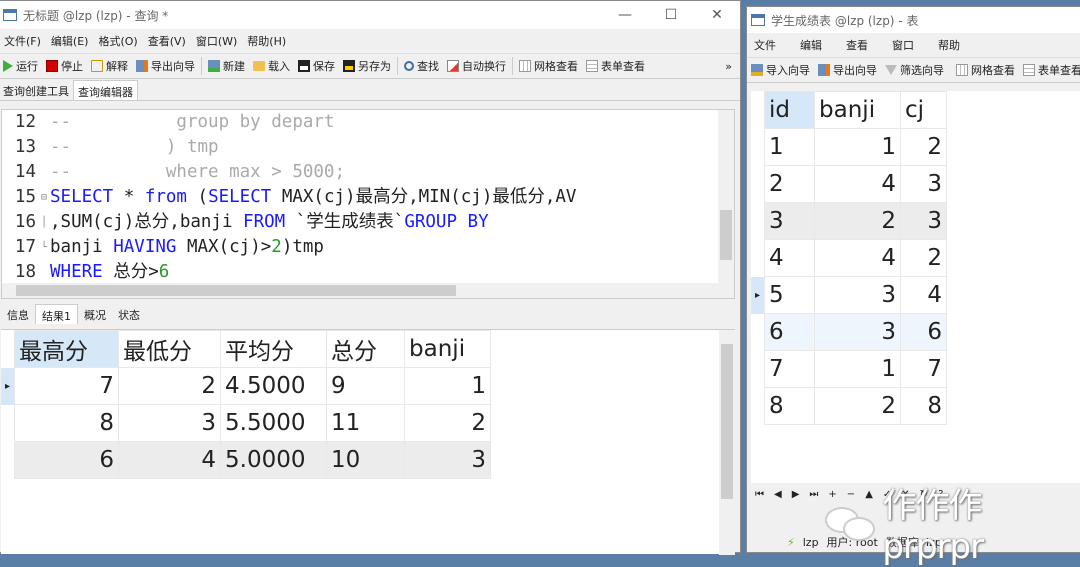  Describe the element at coordinates (368, 122) in the screenshot. I see `editor-line: 12 -- group by depart` at that location.